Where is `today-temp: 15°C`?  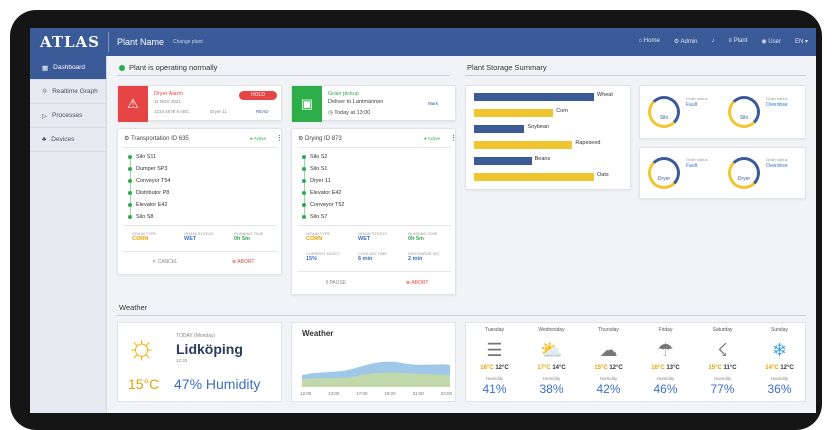 today-temp: 15°C is located at coordinates (144, 384).